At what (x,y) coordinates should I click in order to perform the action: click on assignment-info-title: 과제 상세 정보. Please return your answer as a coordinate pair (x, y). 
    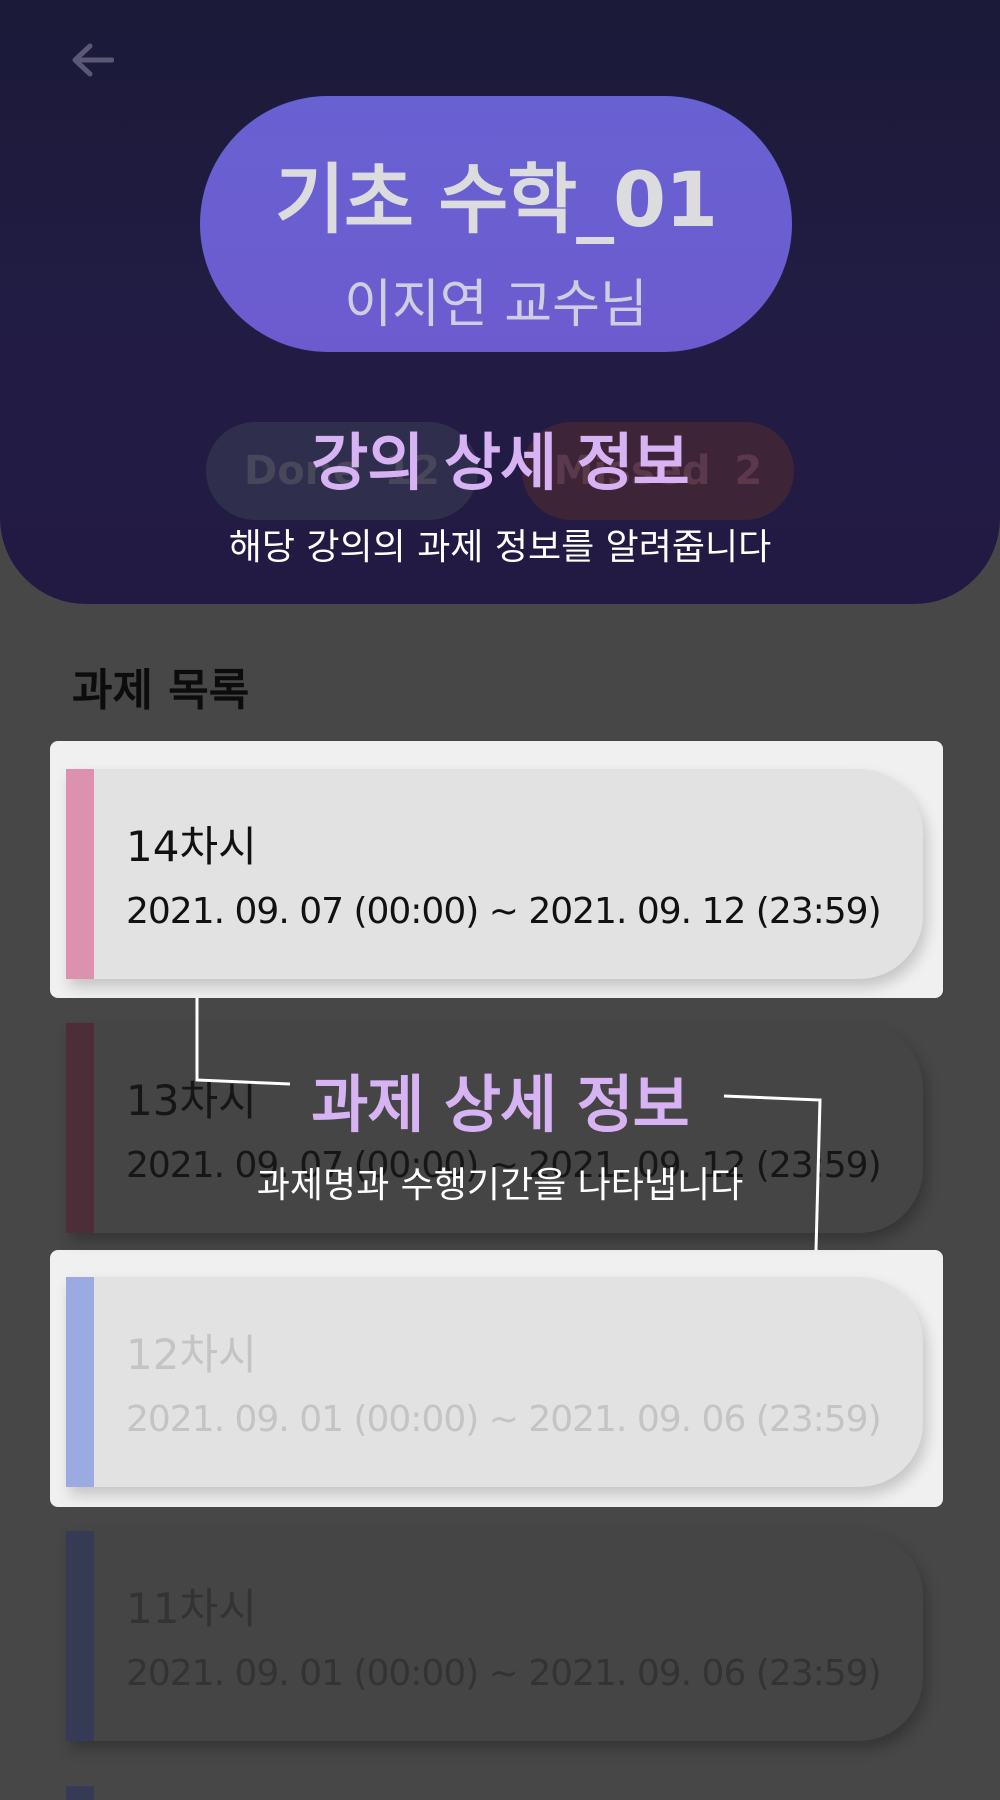
    Looking at the image, I should click on (500, 1104).